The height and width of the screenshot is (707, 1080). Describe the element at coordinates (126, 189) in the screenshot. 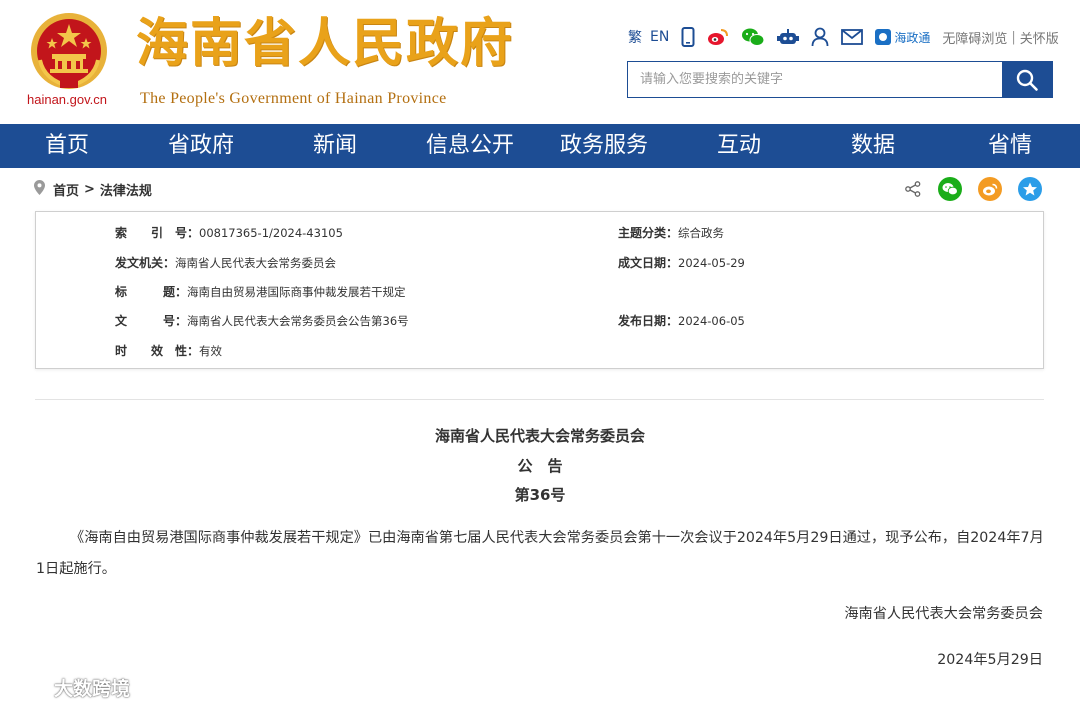

I see `breadcrumb-current: 法律法规` at that location.